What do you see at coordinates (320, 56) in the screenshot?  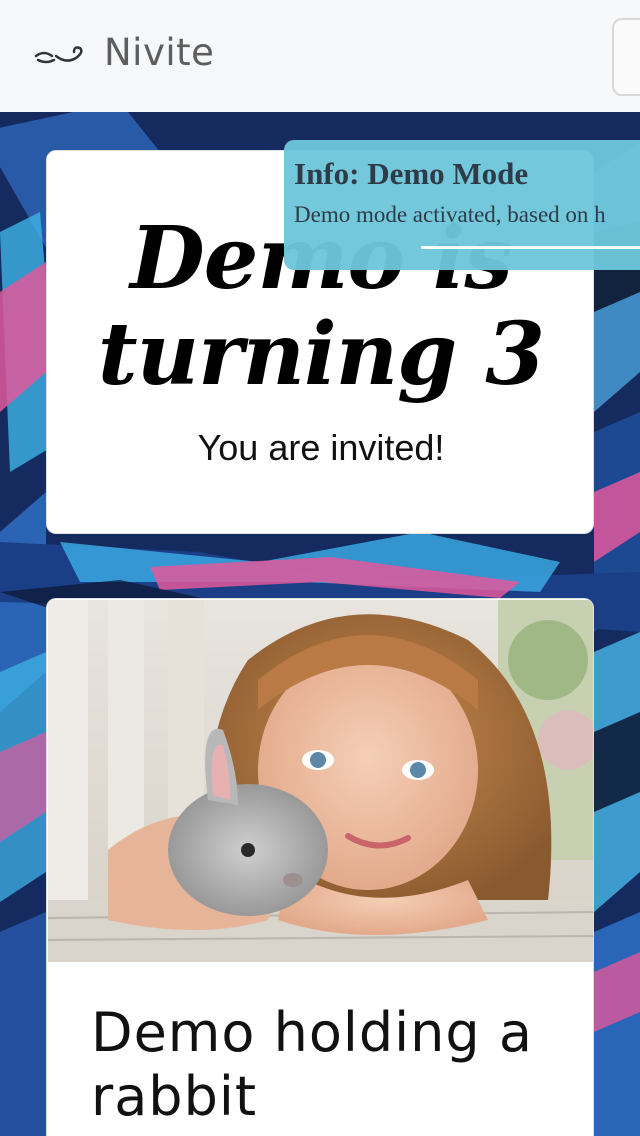 I see `navbar: Nivite` at bounding box center [320, 56].